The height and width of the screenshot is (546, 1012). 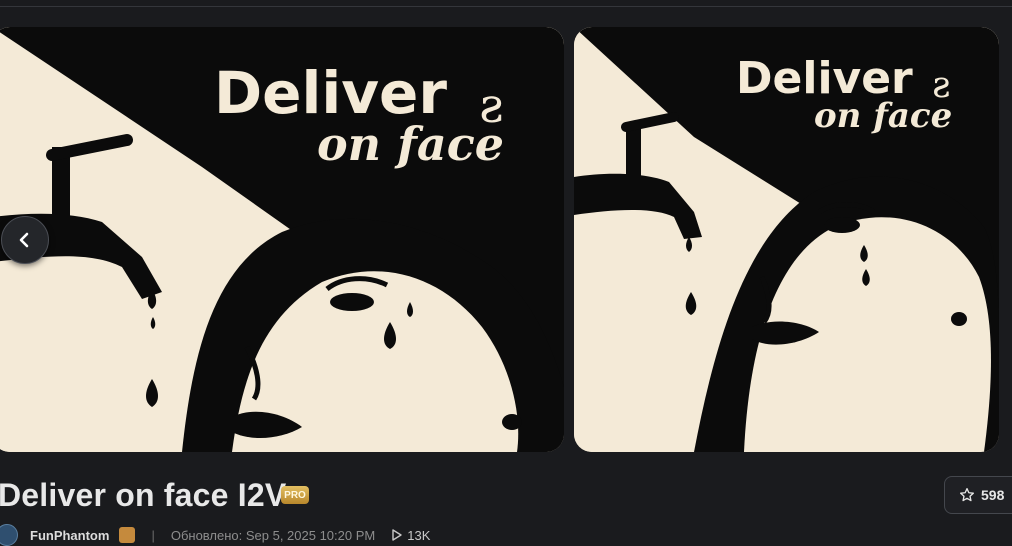 What do you see at coordinates (273, 535) in the screenshot?
I see `updated-date: Обновлено: Sep 5, 2025 10:20 PM` at bounding box center [273, 535].